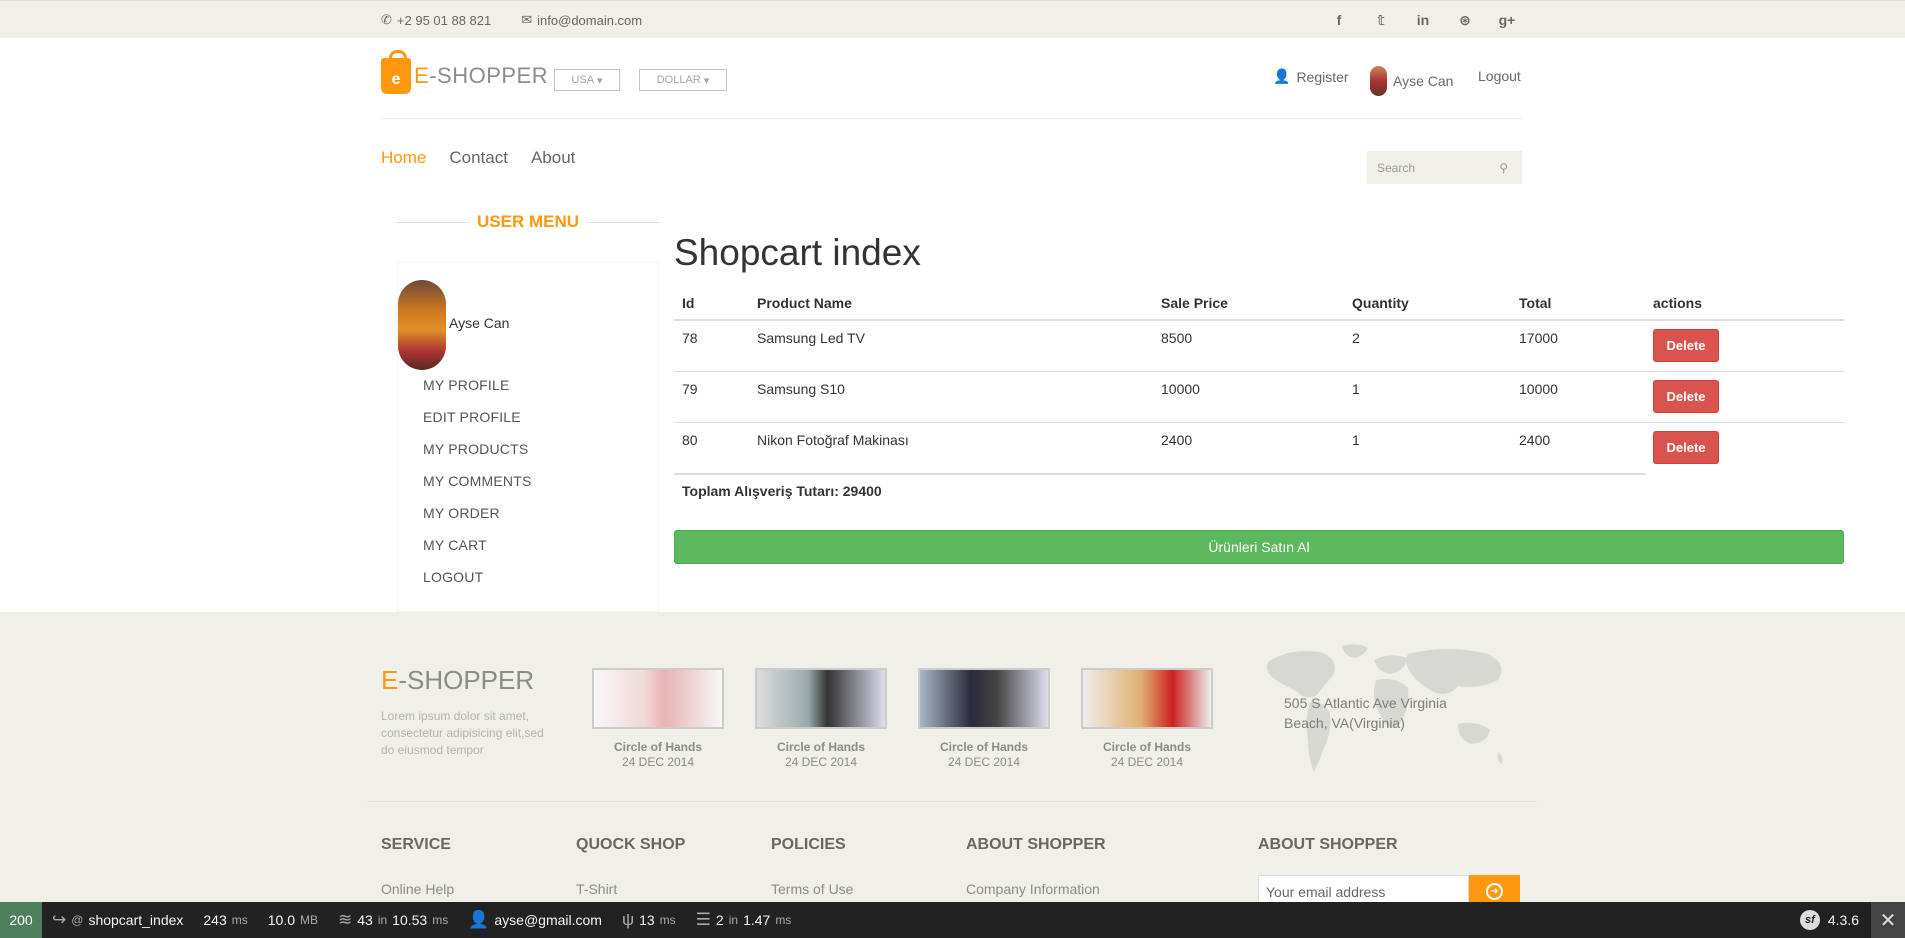  What do you see at coordinates (783, 920) in the screenshot?
I see `db-unit: ms` at bounding box center [783, 920].